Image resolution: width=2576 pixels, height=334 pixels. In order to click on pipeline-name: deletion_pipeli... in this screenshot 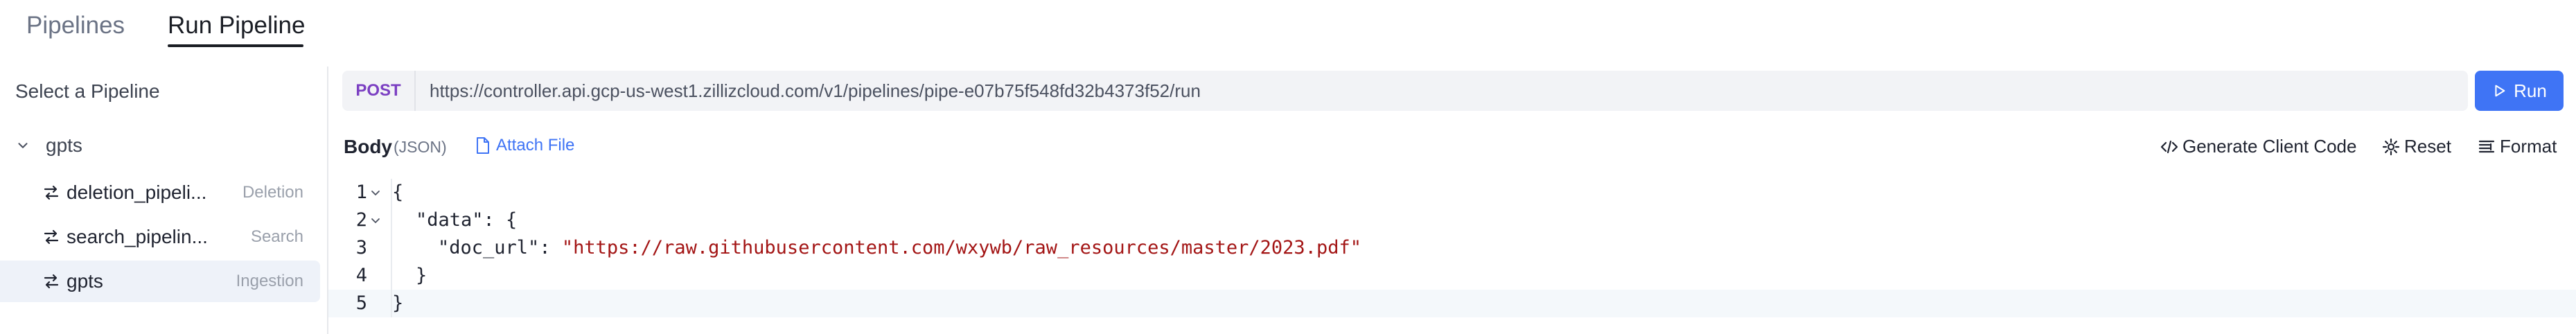, I will do `click(137, 192)`.